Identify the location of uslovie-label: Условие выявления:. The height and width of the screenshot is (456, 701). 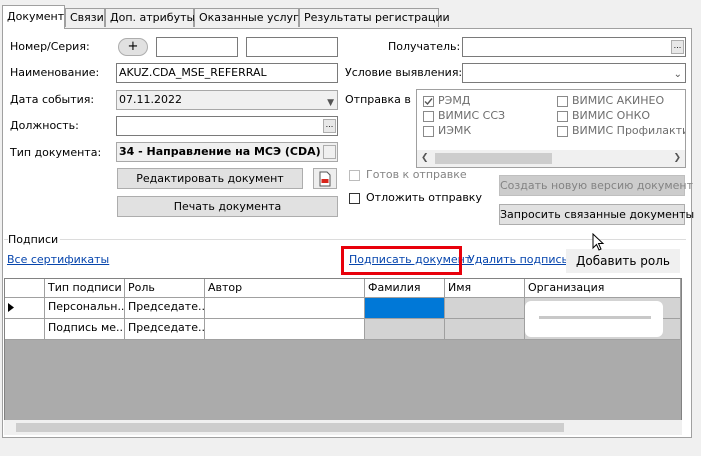
(404, 72).